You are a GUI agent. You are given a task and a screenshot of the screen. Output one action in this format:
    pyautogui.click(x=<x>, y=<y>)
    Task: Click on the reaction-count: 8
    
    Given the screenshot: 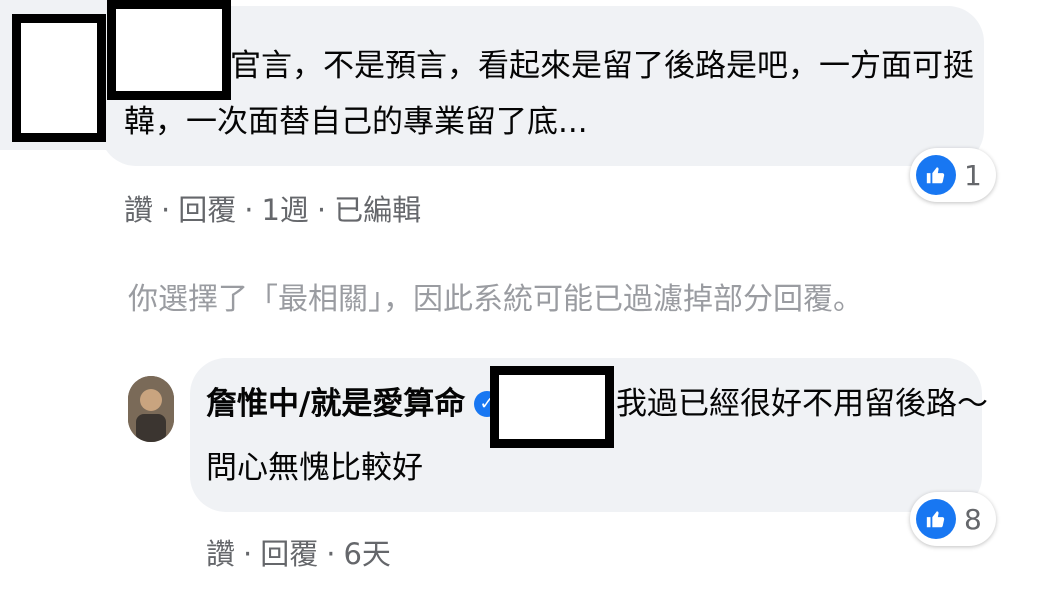 What is the action you would take?
    pyautogui.click(x=973, y=519)
    